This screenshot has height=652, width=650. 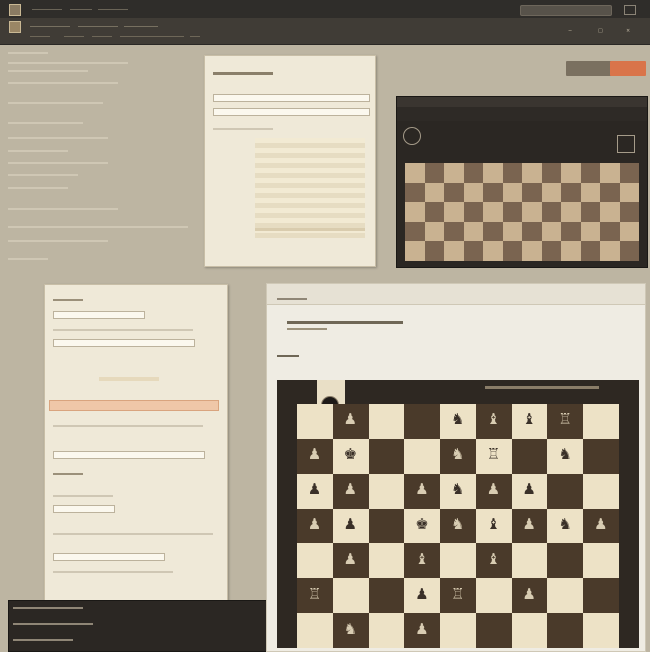 I want to click on selected-form-row, so click(x=134, y=405).